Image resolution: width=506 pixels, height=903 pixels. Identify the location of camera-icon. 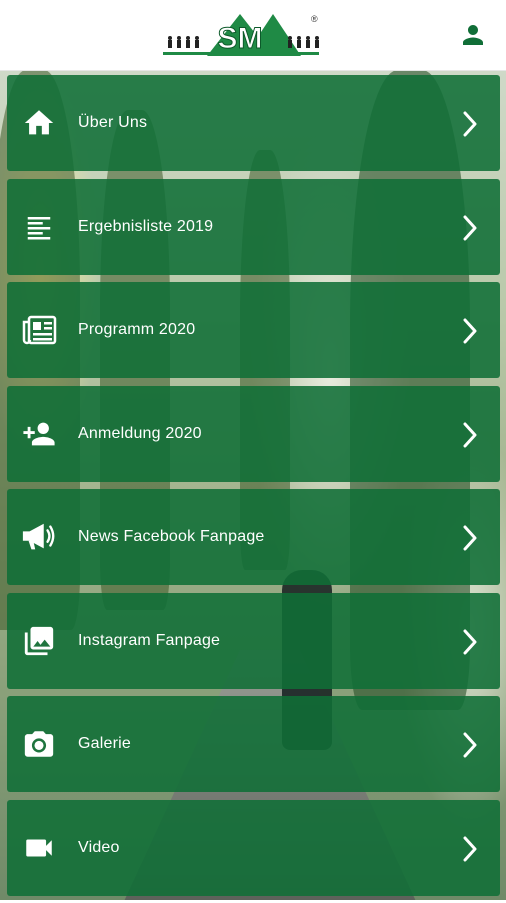
(39, 744).